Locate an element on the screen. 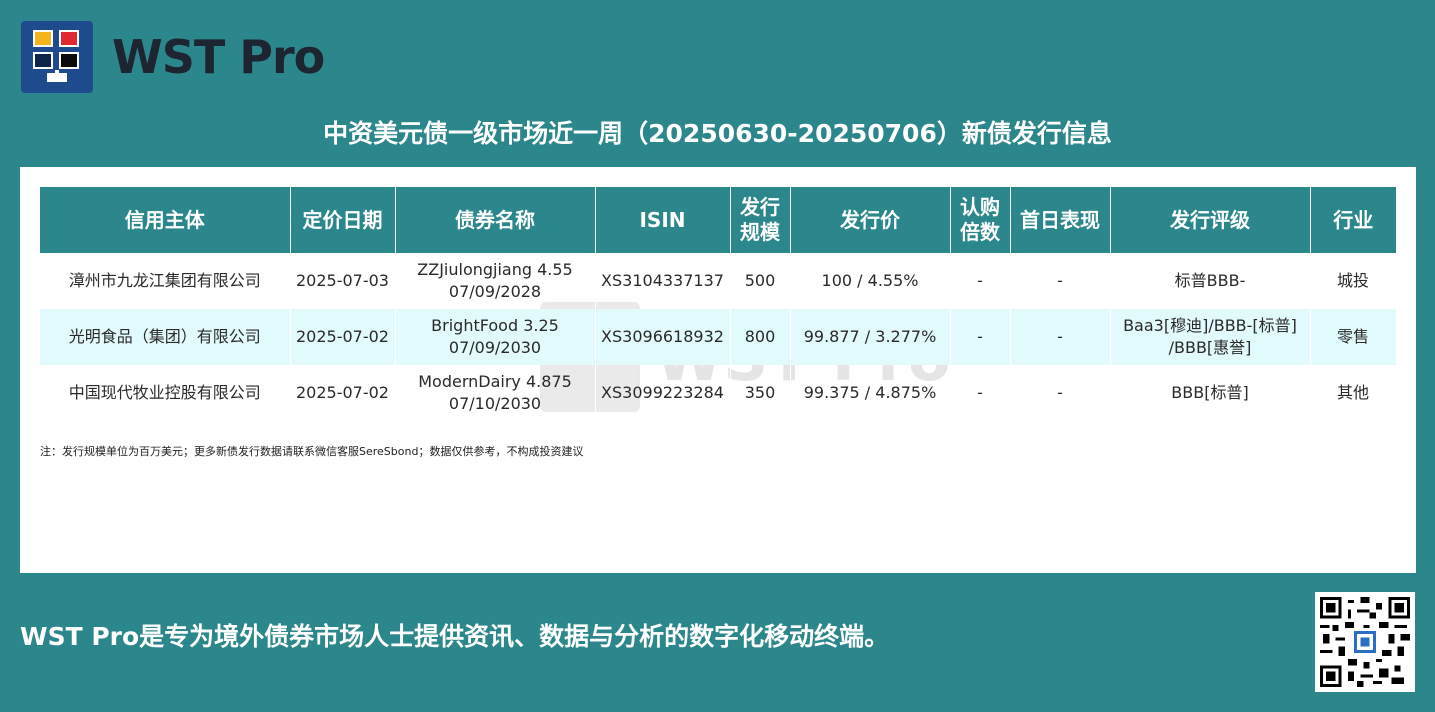 Image resolution: width=1435 pixels, height=712 pixels. table-header-row: 信用主体 定价日期 债券名称 ISIN 发行 规模 发行价 认购 倍数 首日表现 发行评级 行业 is located at coordinates (718, 220).